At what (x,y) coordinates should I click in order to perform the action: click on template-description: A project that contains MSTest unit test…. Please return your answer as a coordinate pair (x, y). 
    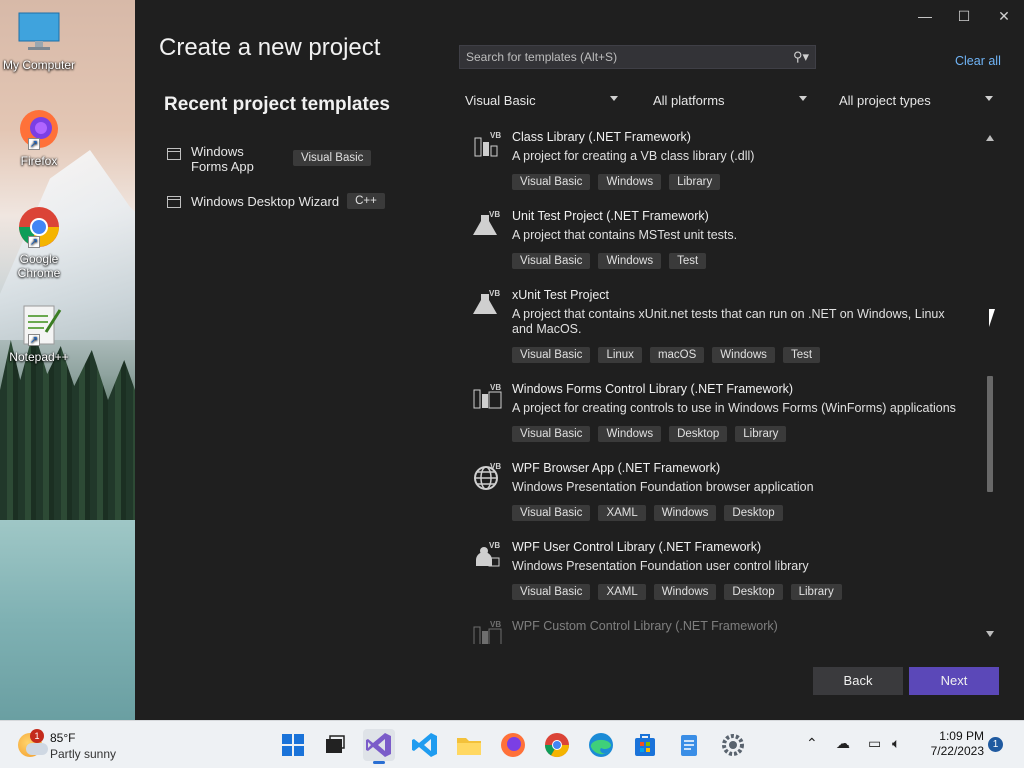
    Looking at the image, I should click on (625, 235).